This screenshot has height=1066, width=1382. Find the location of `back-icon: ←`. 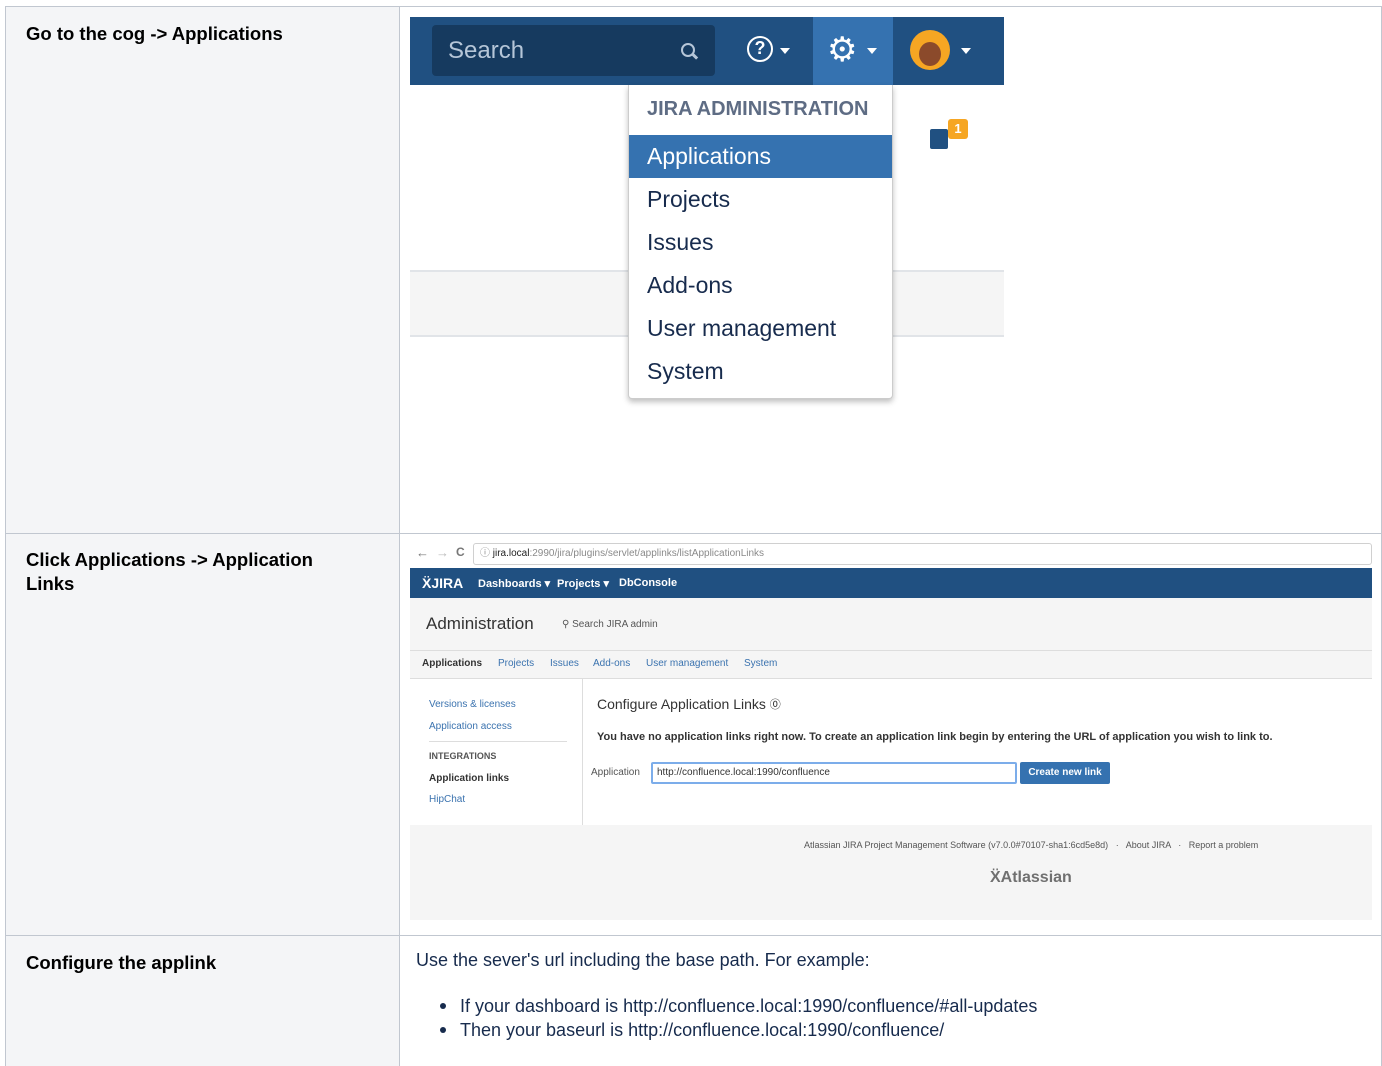

back-icon: ← is located at coordinates (422, 552).